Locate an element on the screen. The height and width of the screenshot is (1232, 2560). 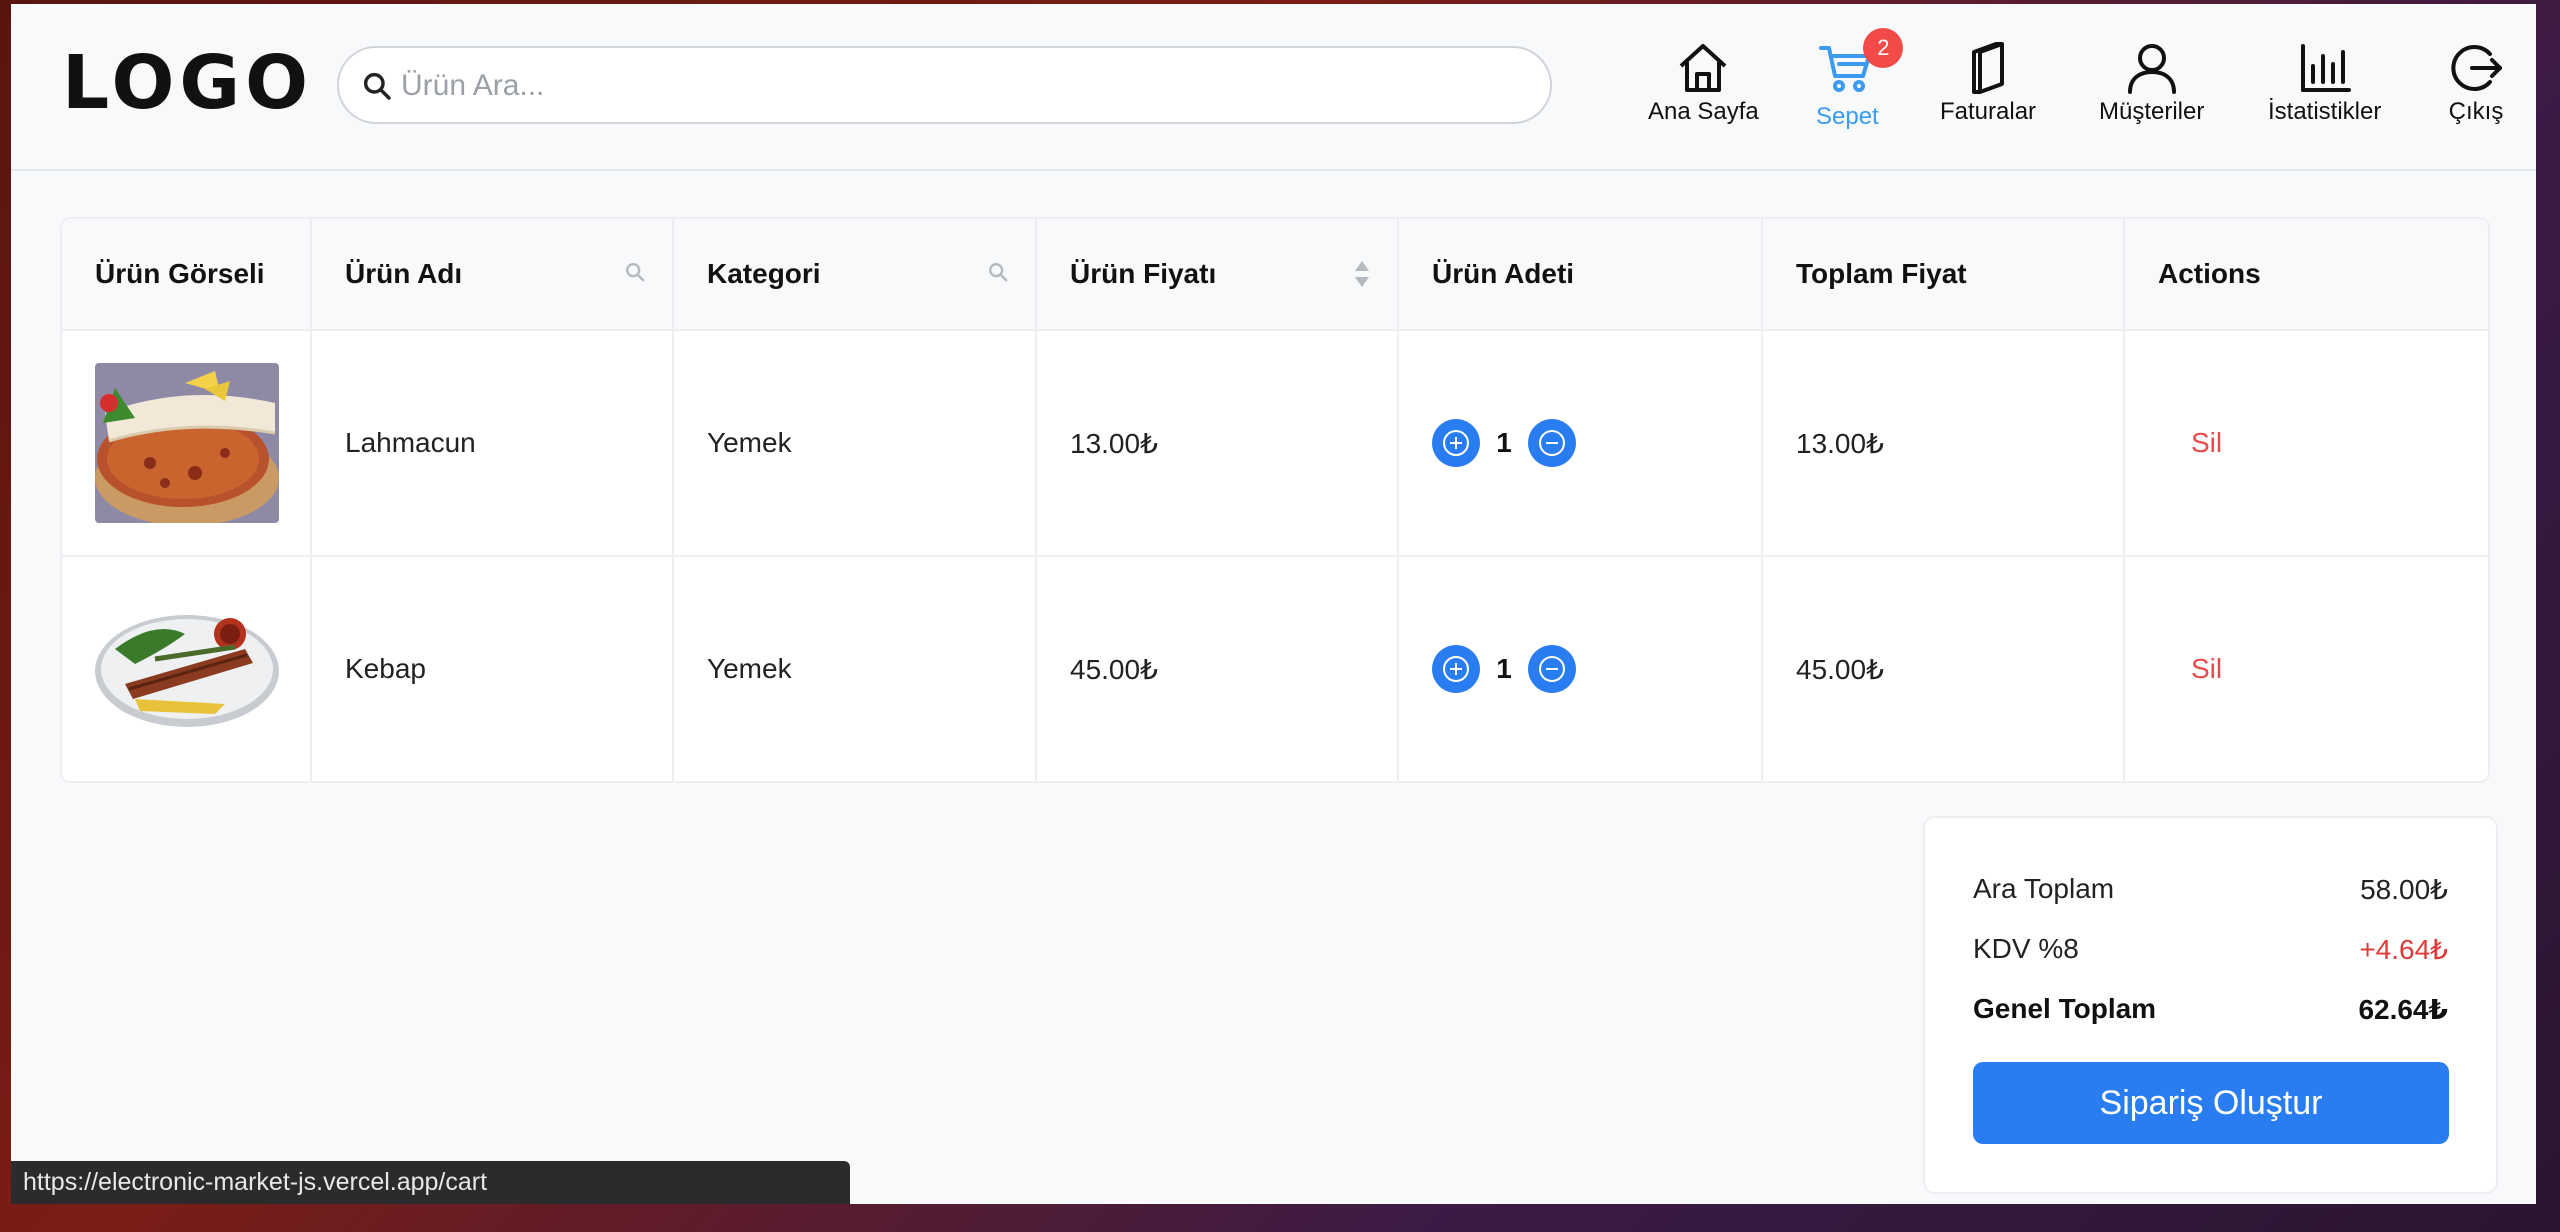
col-label: Toplam Fiyat is located at coordinates (1881, 273).